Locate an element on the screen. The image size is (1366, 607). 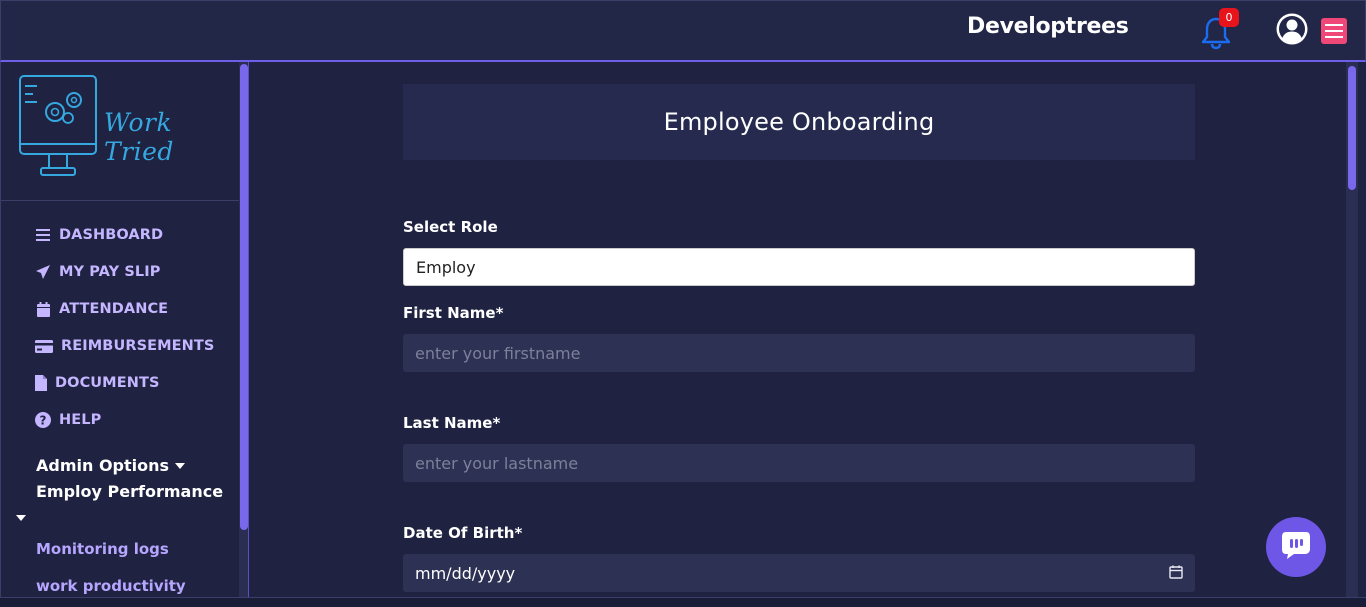
user-avatar-icon is located at coordinates (1292, 29).